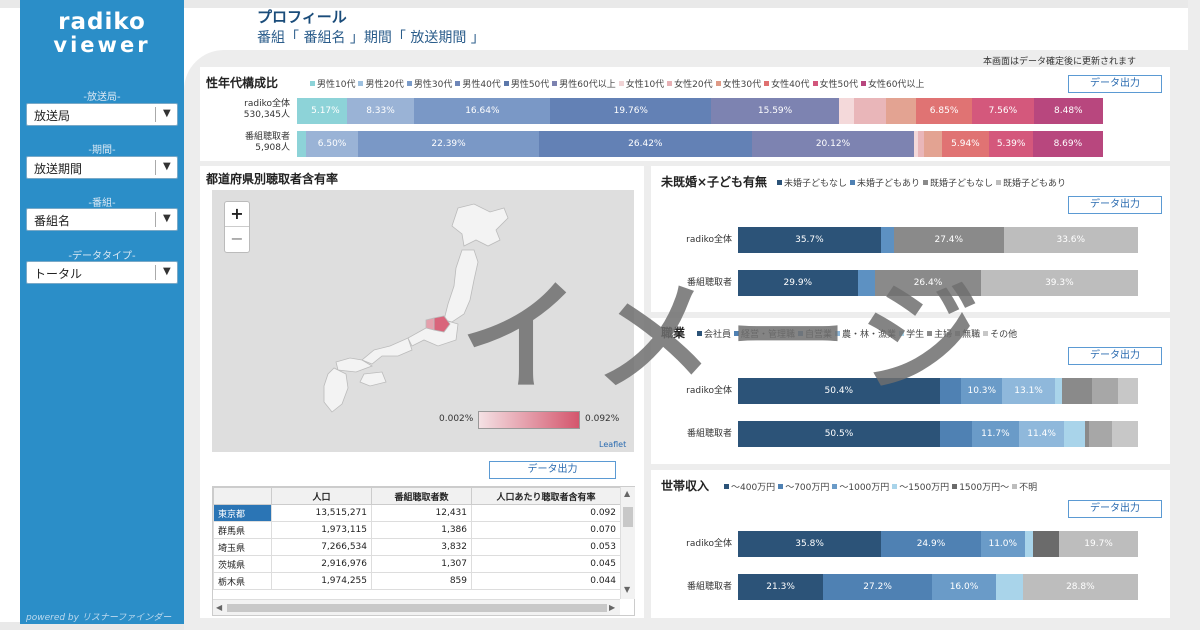  What do you see at coordinates (102, 22) in the screenshot?
I see `logo-line-1: radiko` at bounding box center [102, 22].